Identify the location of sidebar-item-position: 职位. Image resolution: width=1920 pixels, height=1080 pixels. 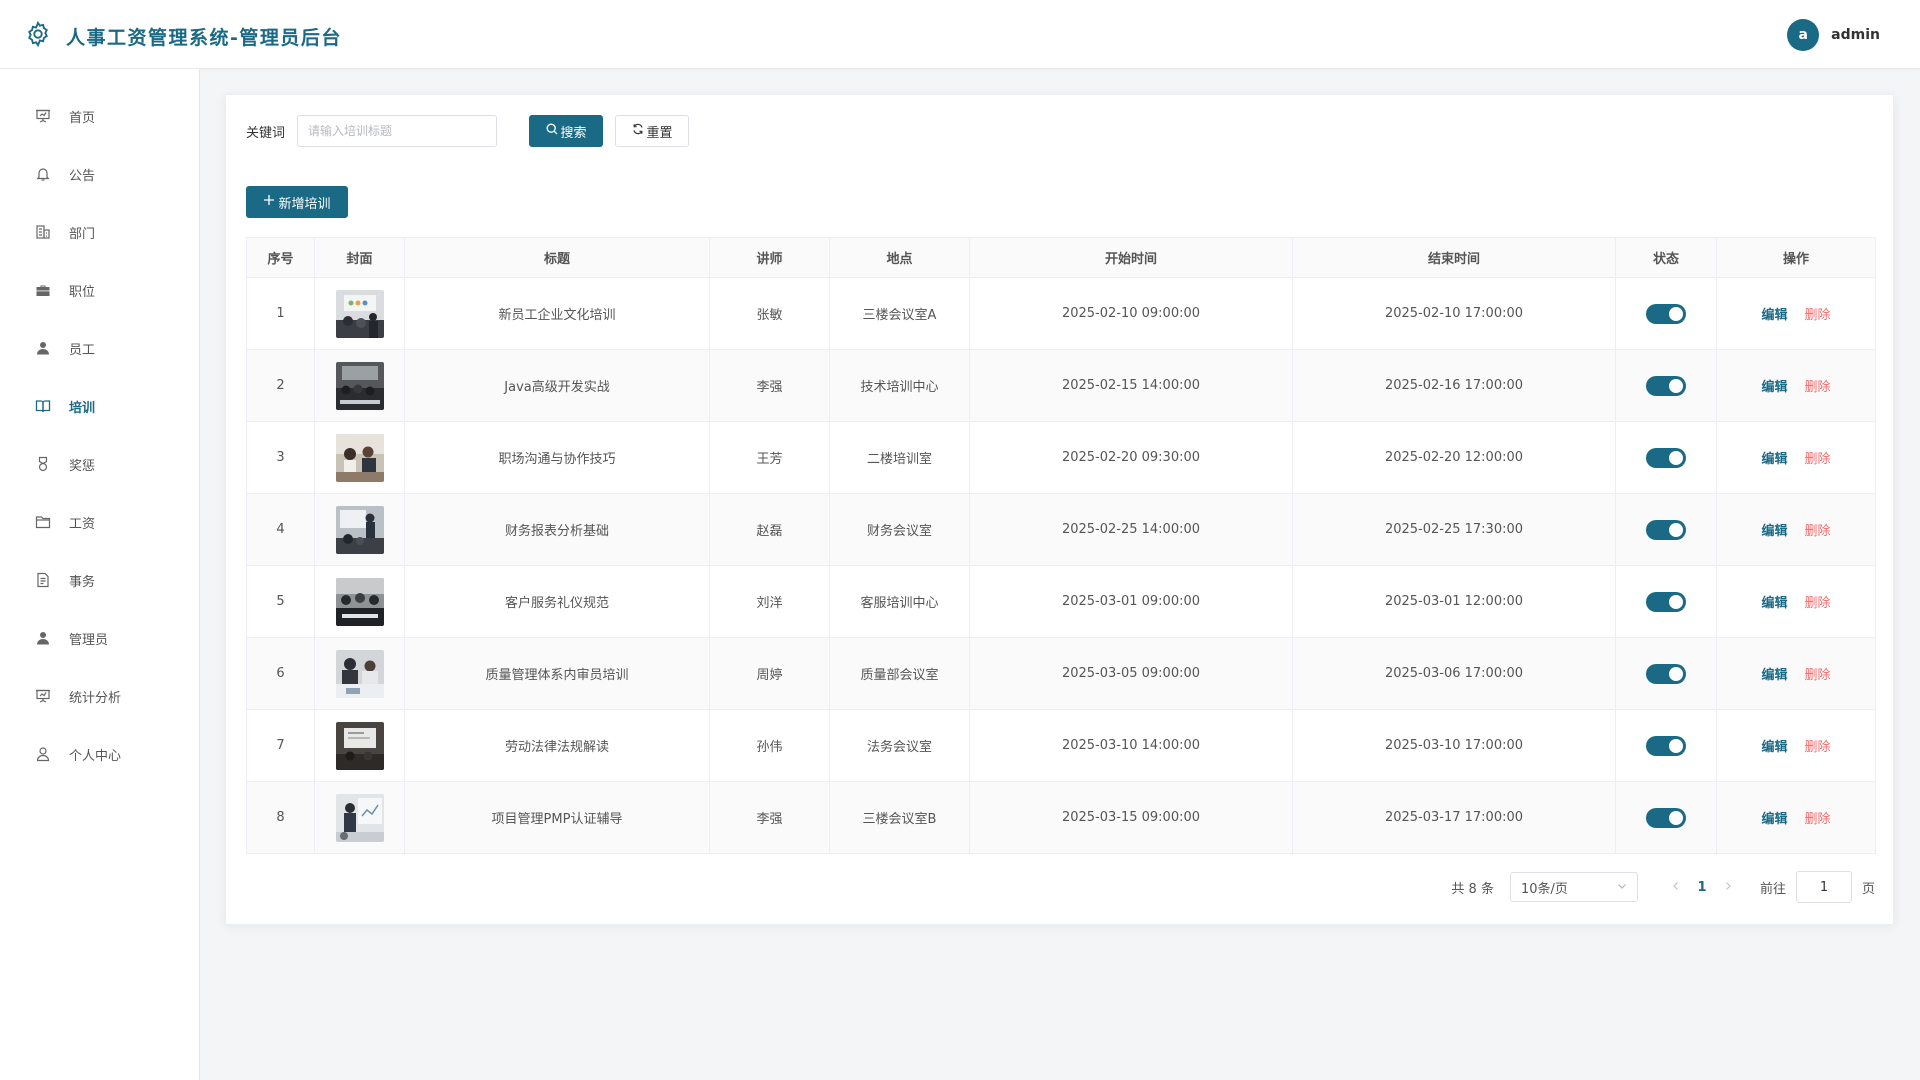
(99, 290).